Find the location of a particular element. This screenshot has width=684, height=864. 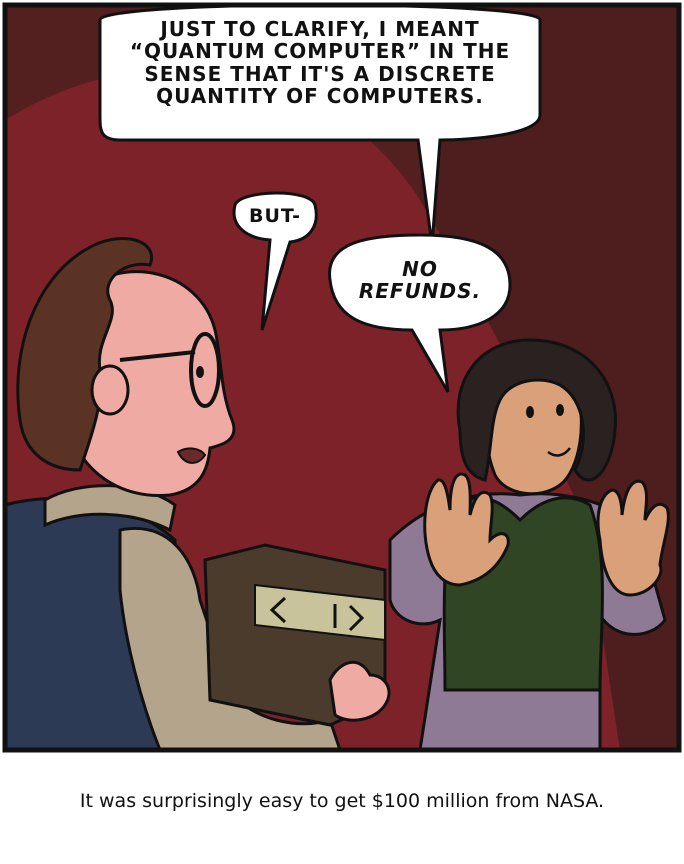

woman-eye-right is located at coordinates (560, 410).